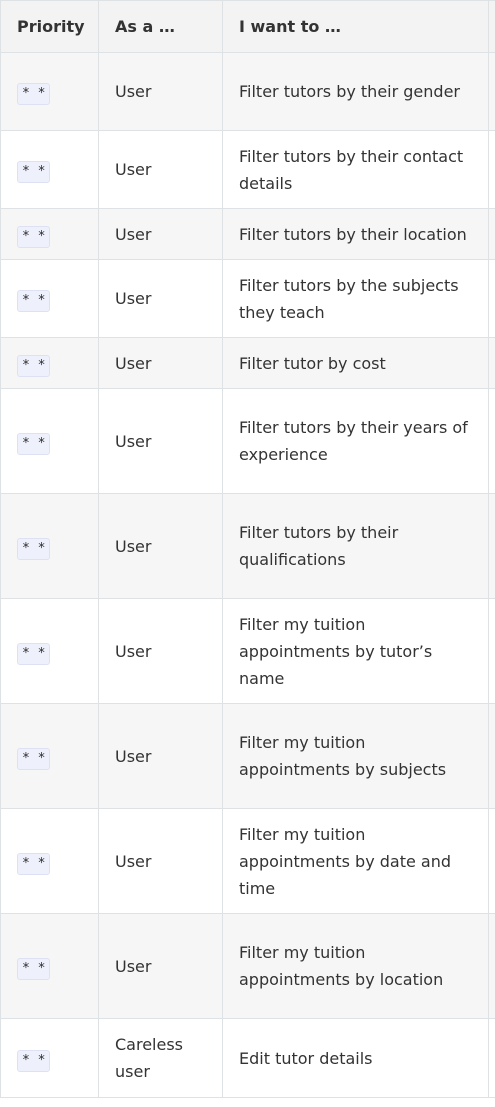 This screenshot has width=495, height=1107. I want to click on role-cell: Careless user, so click(160, 1058).